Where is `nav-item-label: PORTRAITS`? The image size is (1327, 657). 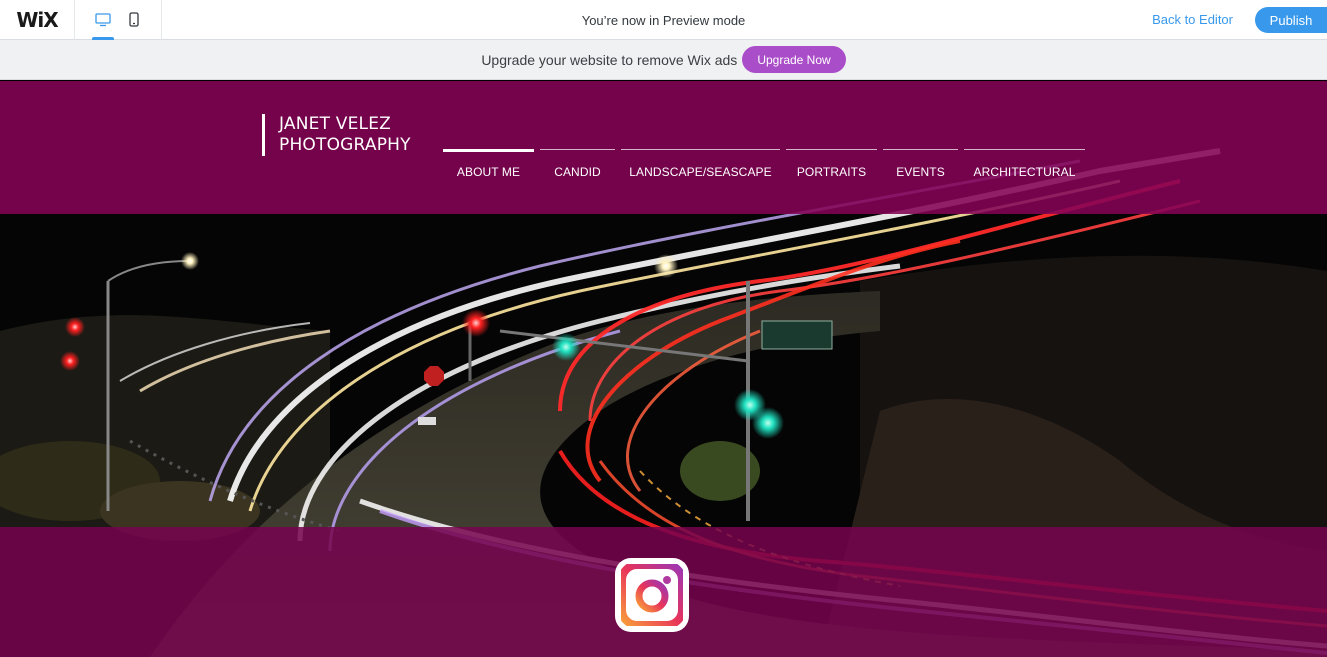
nav-item-label: PORTRAITS is located at coordinates (831, 172).